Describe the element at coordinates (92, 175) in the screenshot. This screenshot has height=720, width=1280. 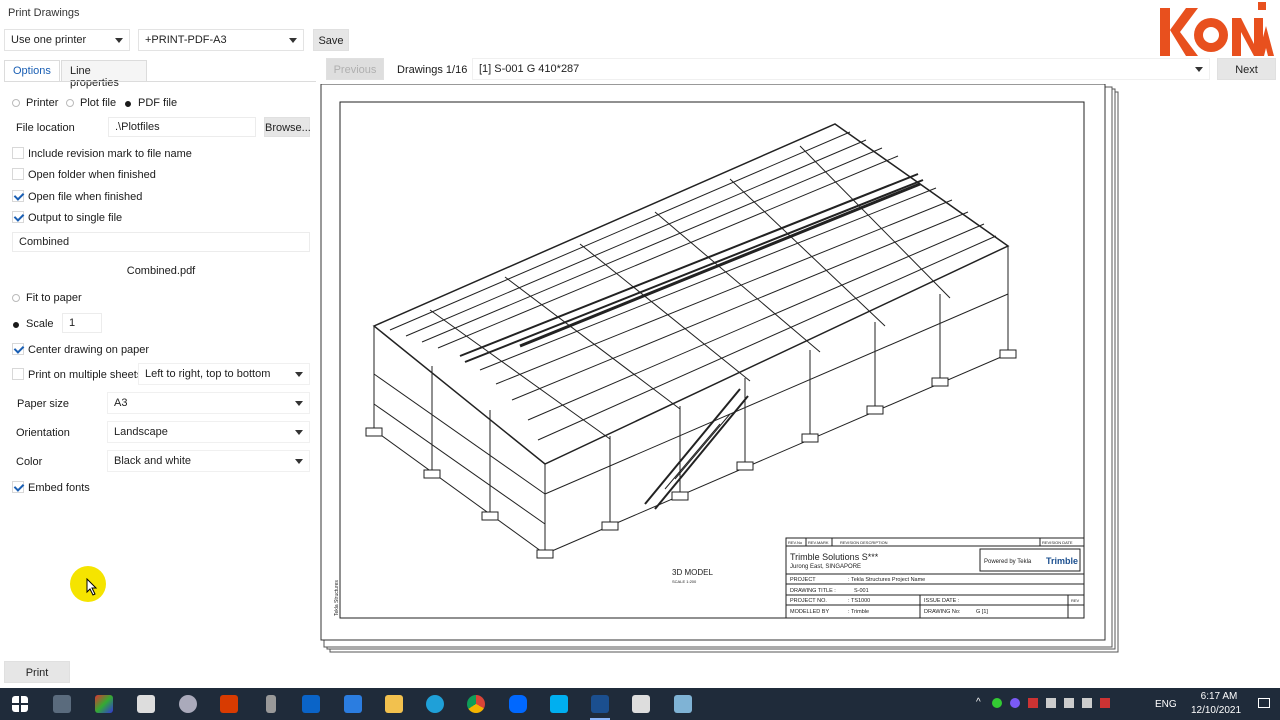
I see `open-folder-label: Open folder when finished` at that location.